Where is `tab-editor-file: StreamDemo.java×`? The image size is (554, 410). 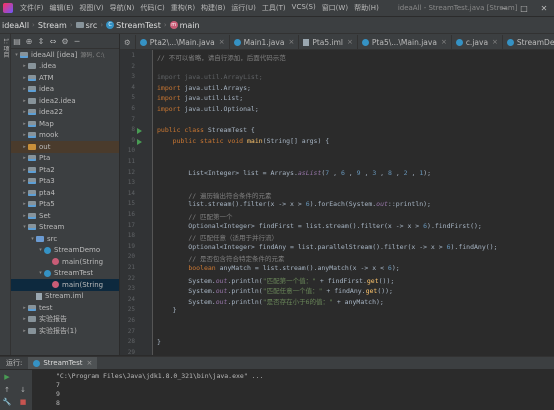
tab-editor-file: StreamDemo.java× is located at coordinates (528, 42).